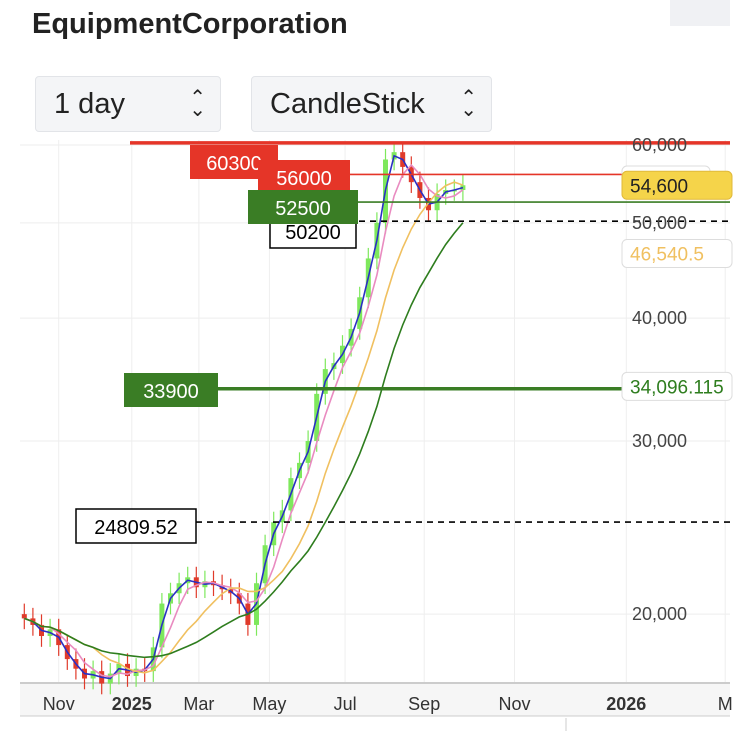  I want to click on x-tick-label: 2026, so click(626, 704).